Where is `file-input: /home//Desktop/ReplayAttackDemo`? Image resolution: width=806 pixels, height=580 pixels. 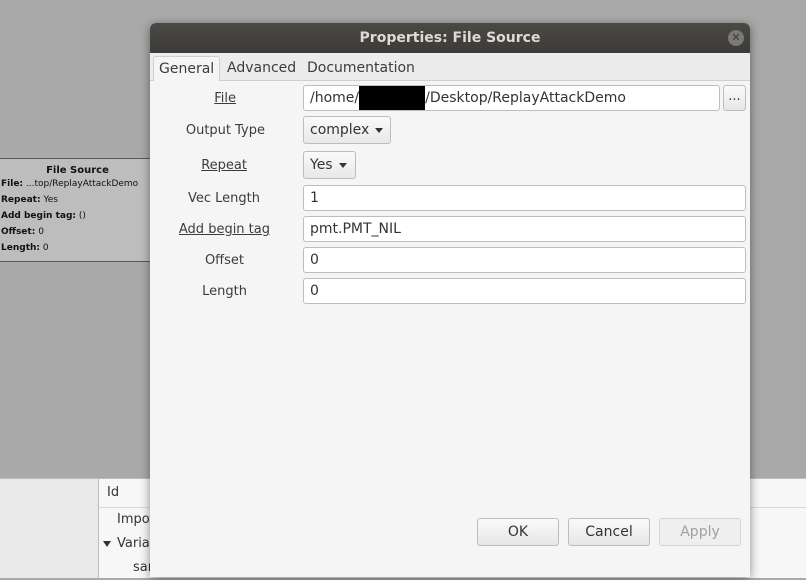 file-input: /home//Desktop/ReplayAttackDemo is located at coordinates (511, 98).